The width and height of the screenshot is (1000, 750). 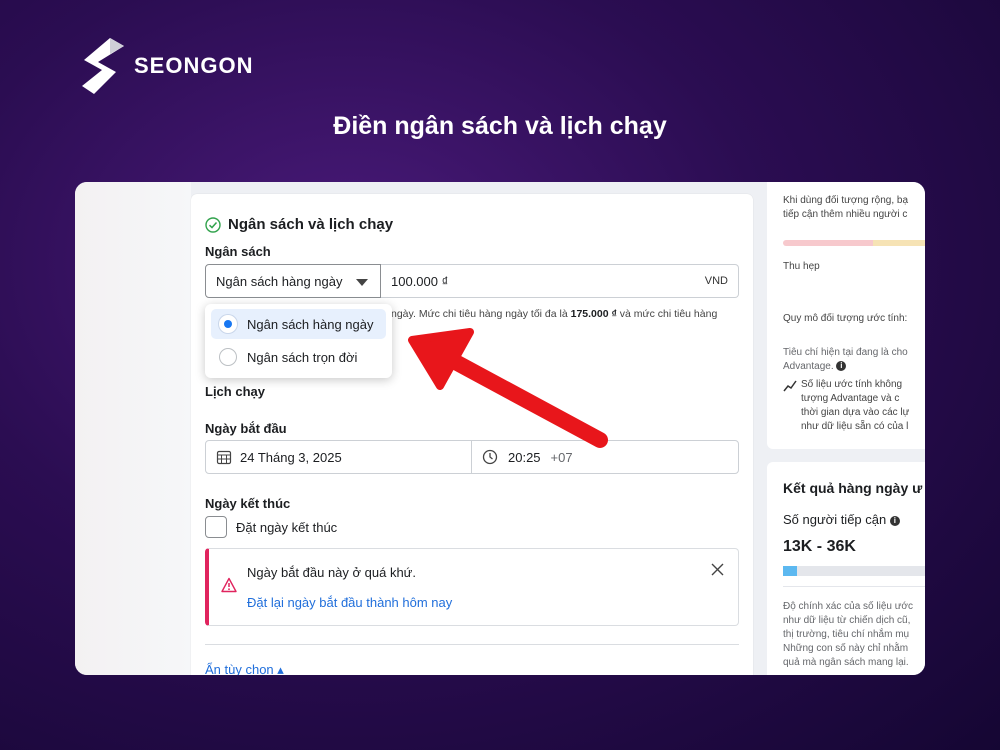 What do you see at coordinates (560, 281) in the screenshot?
I see `budget-amount-input: 100.000 ₫ VND` at bounding box center [560, 281].